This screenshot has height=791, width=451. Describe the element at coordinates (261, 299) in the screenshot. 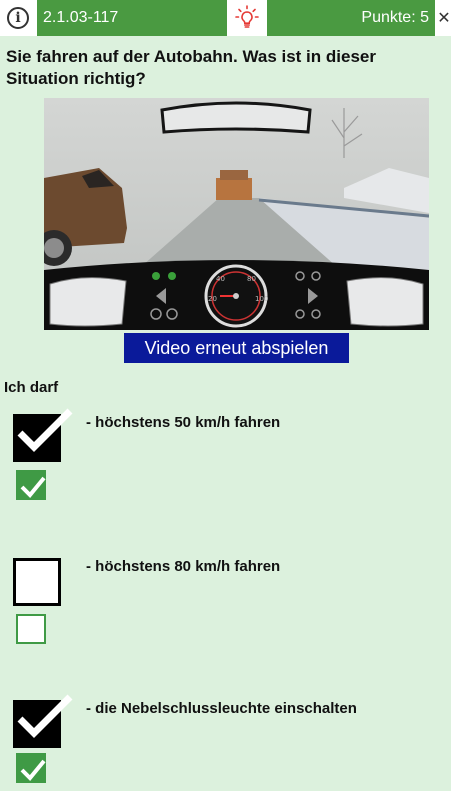

I see `svg-text: 100` at that location.